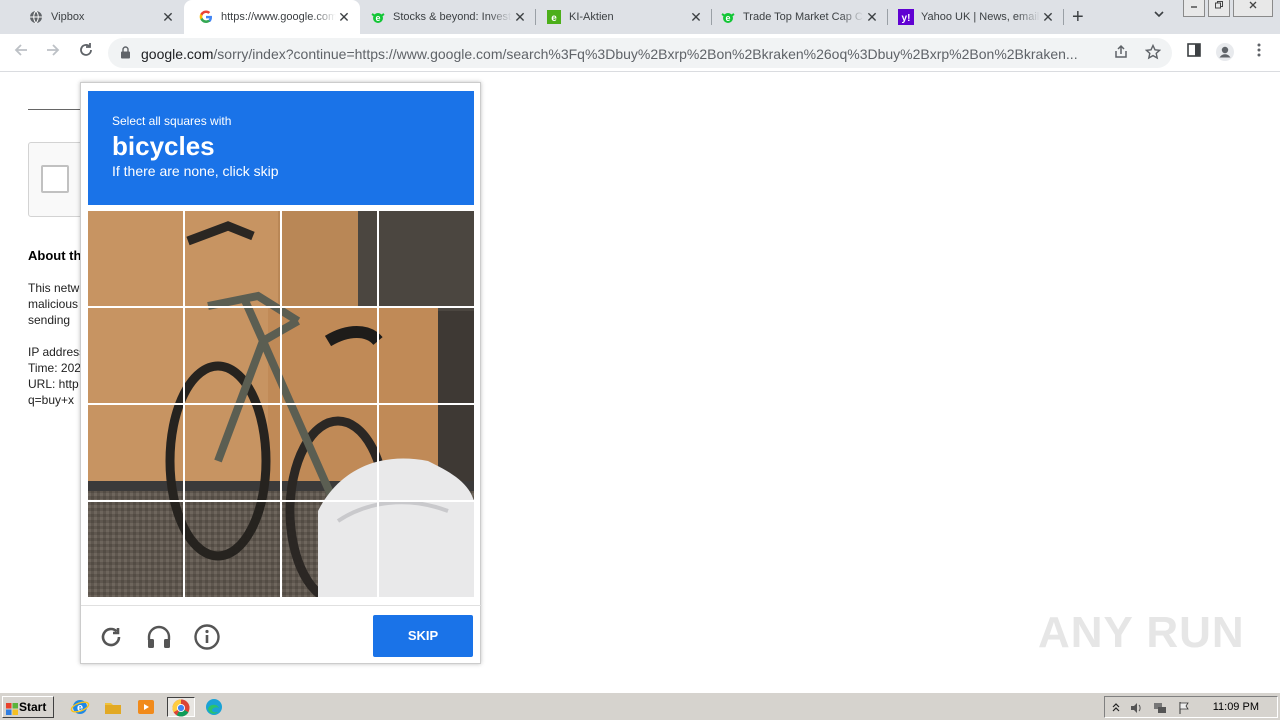 The height and width of the screenshot is (723, 1280). I want to click on tab-title: Trade Top Market Cap Crypto, so click(803, 17).